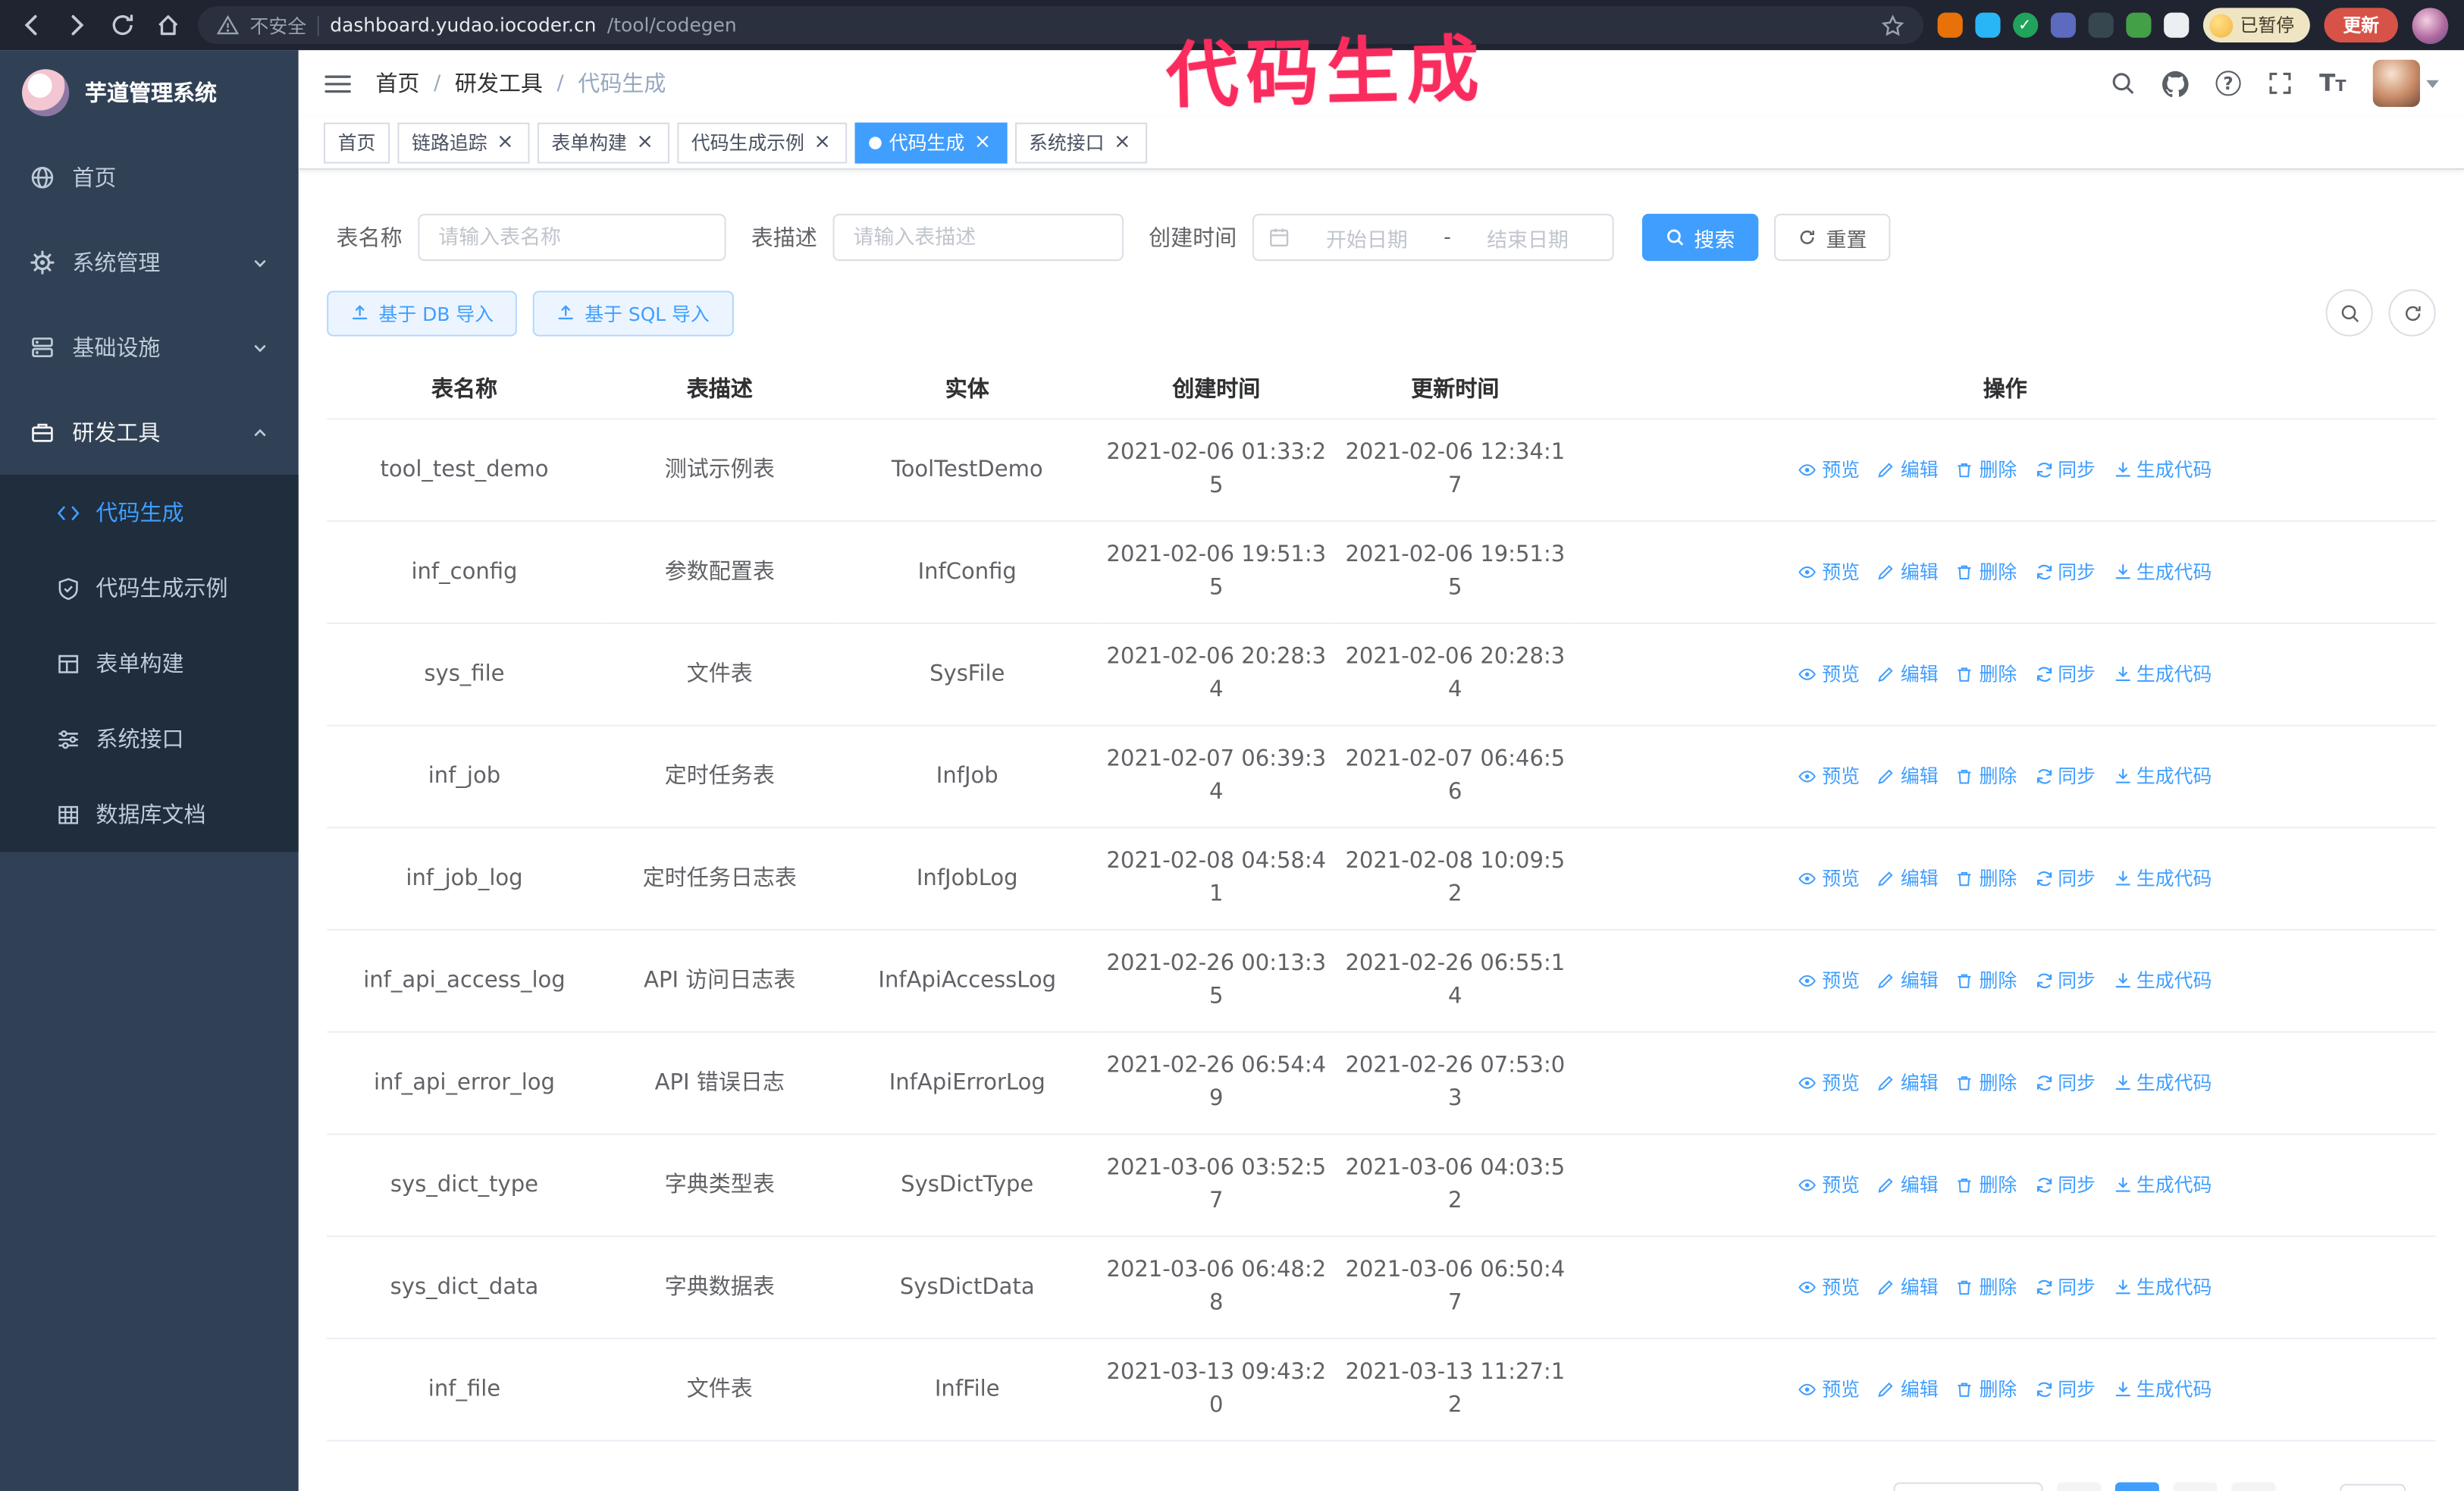 The height and width of the screenshot is (1491, 2464). What do you see at coordinates (2196, 1486) in the screenshot?
I see `page-button-2: 2` at bounding box center [2196, 1486].